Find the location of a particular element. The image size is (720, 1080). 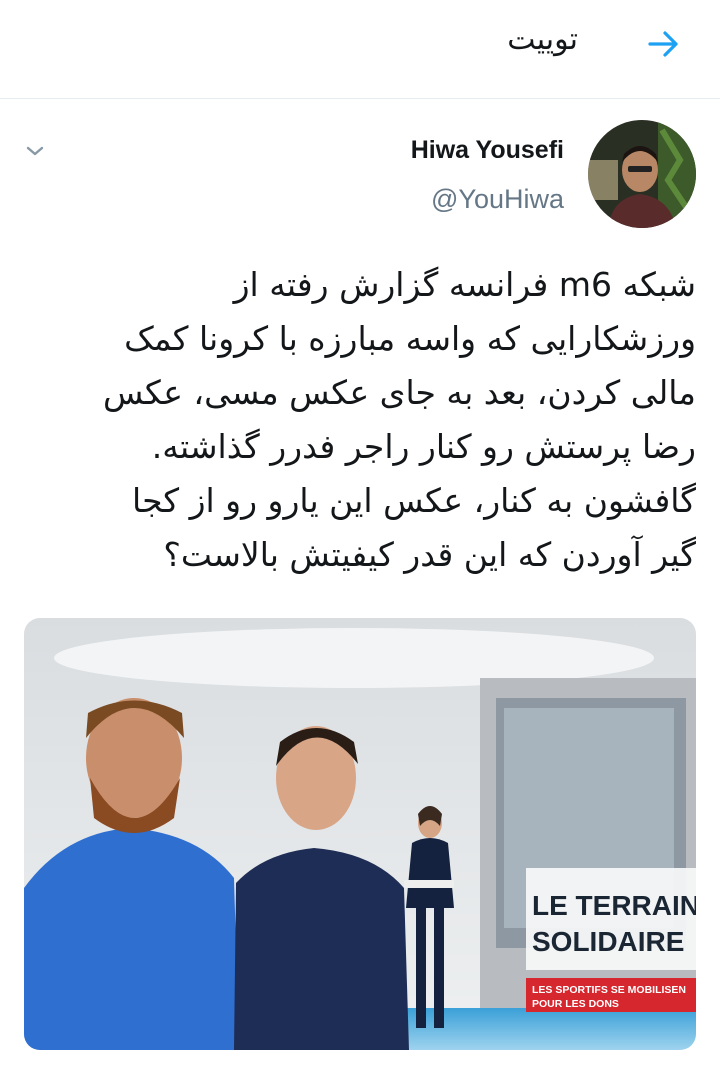

avatar-image is located at coordinates (642, 174).